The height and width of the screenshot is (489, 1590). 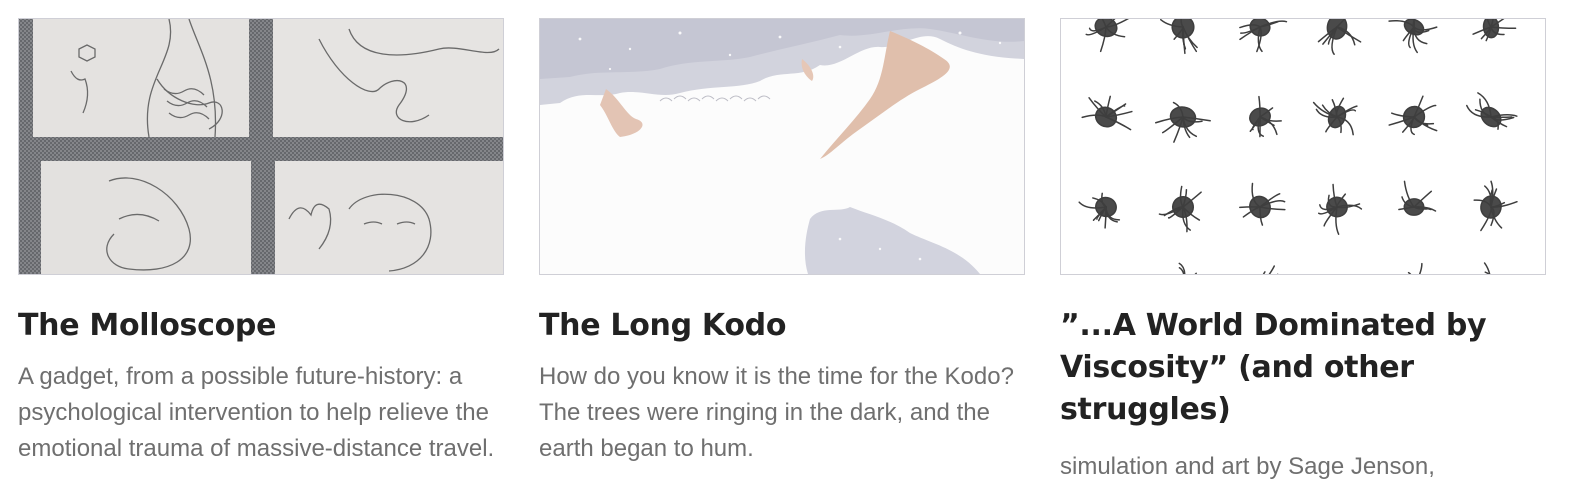 I want to click on project-title: The Long Kodo, so click(x=782, y=326).